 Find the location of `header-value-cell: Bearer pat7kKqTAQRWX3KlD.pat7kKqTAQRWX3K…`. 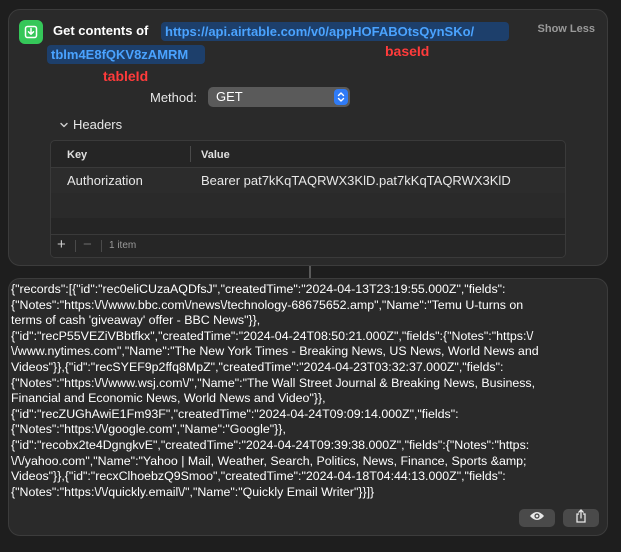

header-value-cell: Bearer pat7kKqTAQRWX3KlD.pat7kKqTAQRWX3K… is located at coordinates (356, 180).